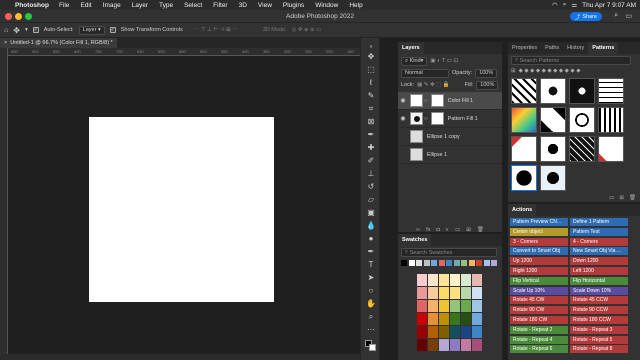 This screenshot has width=640, height=360. What do you see at coordinates (599, 241) in the screenshot?
I see `action-button: 4 - Corners` at bounding box center [599, 241].